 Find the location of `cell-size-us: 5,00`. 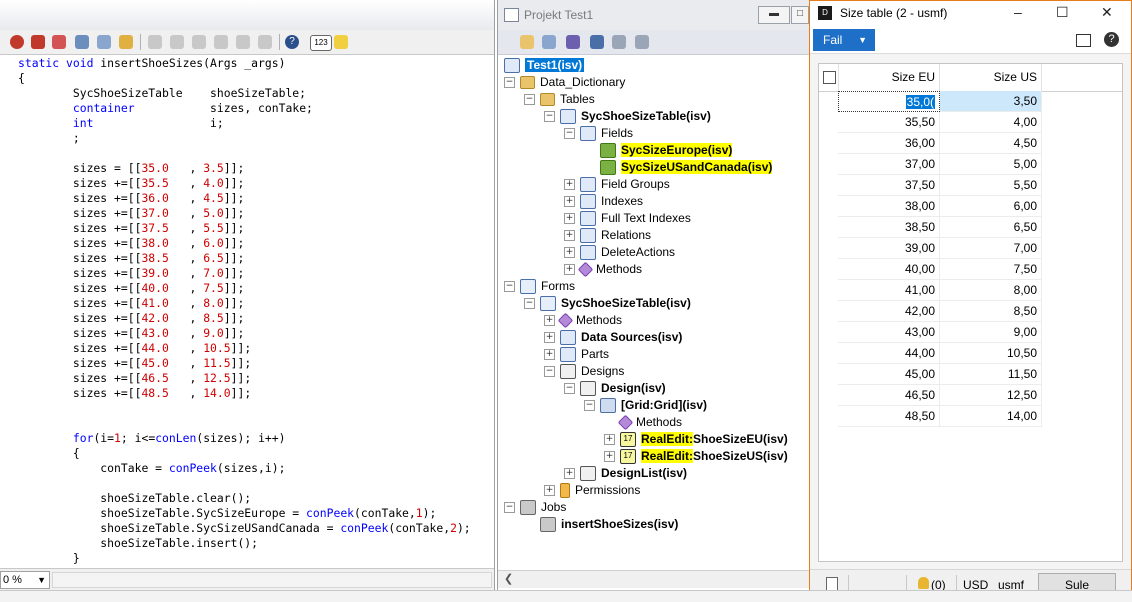

cell-size-us: 5,00 is located at coordinates (991, 164).